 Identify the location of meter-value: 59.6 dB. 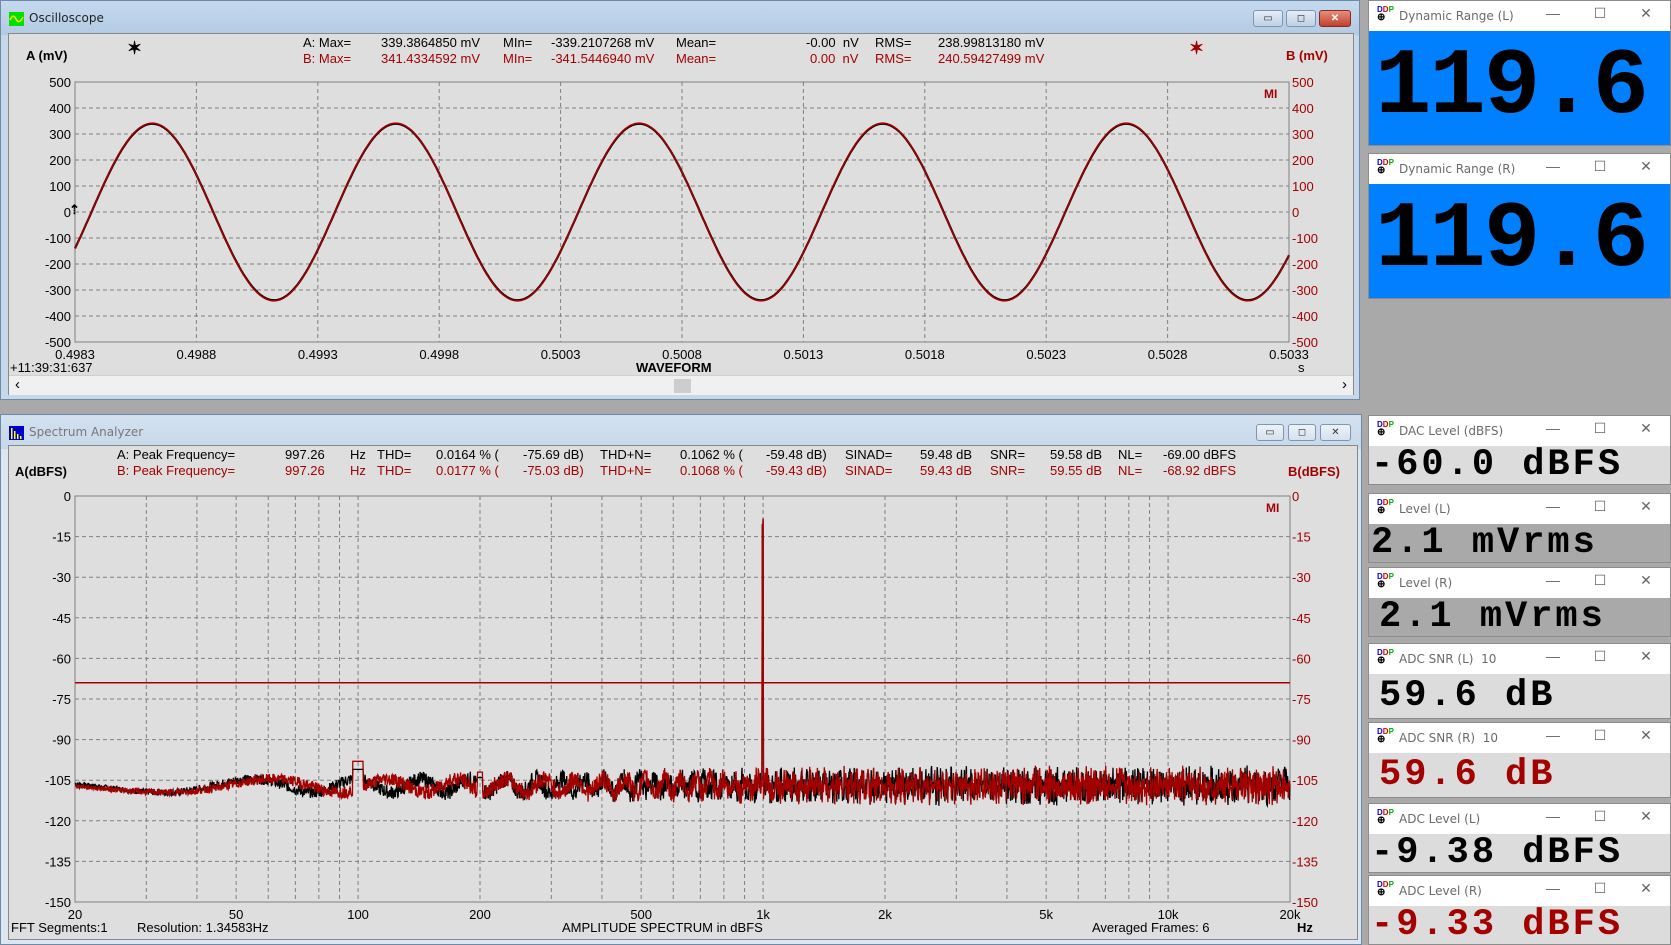
(1519, 775).